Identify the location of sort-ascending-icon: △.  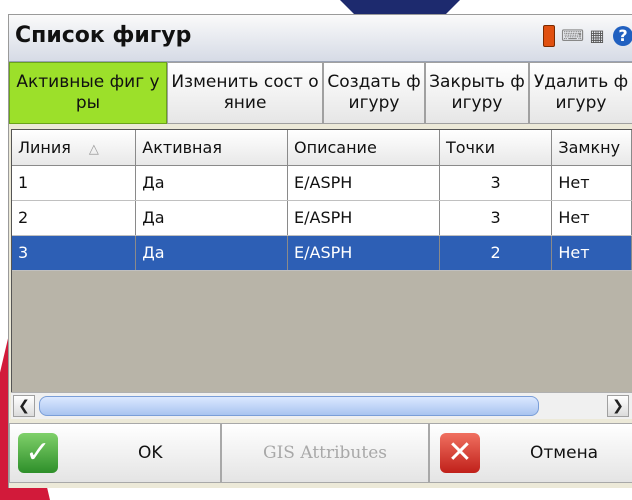
(93, 149).